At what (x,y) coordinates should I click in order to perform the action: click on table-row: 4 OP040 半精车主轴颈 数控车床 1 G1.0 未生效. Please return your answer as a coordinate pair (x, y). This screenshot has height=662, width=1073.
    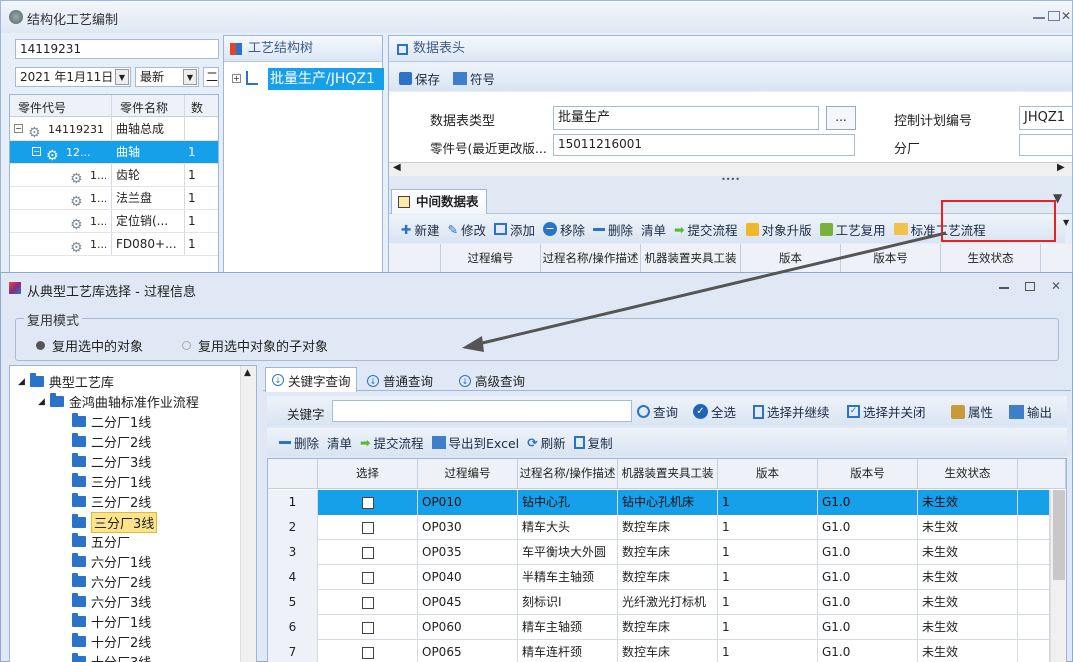
    Looking at the image, I should click on (659, 577).